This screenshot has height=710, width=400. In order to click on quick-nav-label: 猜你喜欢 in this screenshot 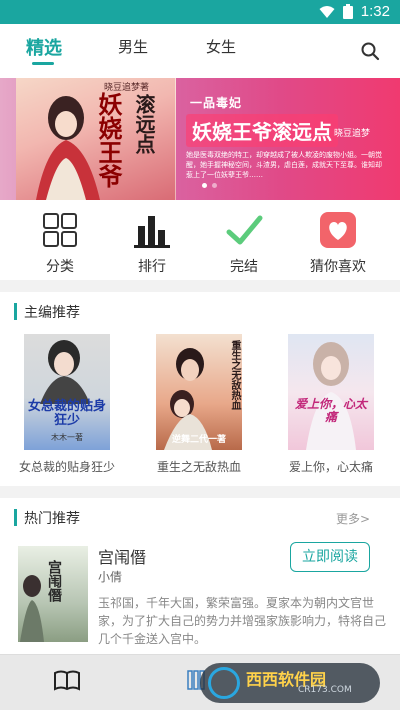, I will do `click(338, 267)`.